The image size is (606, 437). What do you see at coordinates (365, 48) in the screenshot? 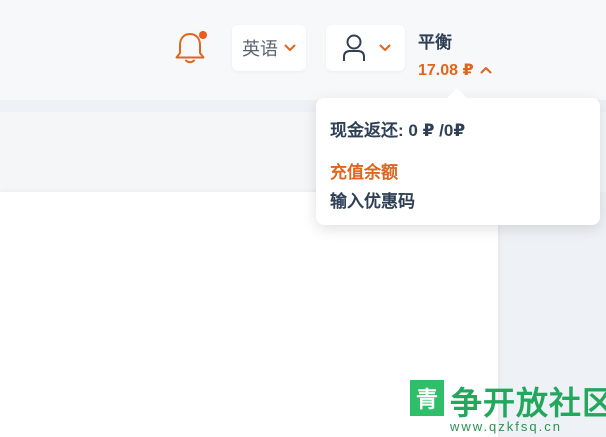
I see `user-menu-button` at bounding box center [365, 48].